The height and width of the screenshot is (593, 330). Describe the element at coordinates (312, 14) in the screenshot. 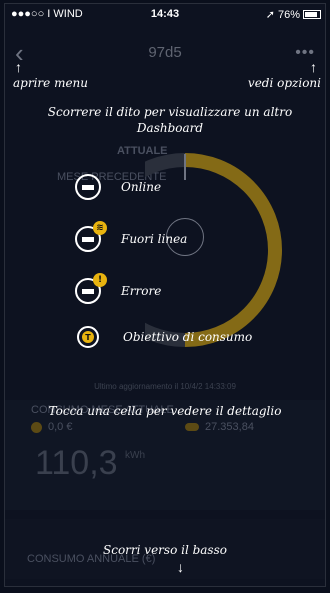

I see `battery-icon` at that location.